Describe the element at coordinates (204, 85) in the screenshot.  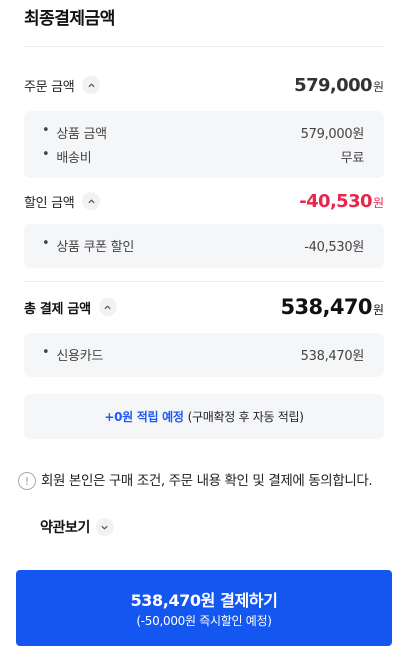
I see `order-amount-row: 주문 금액 579,000 원` at that location.